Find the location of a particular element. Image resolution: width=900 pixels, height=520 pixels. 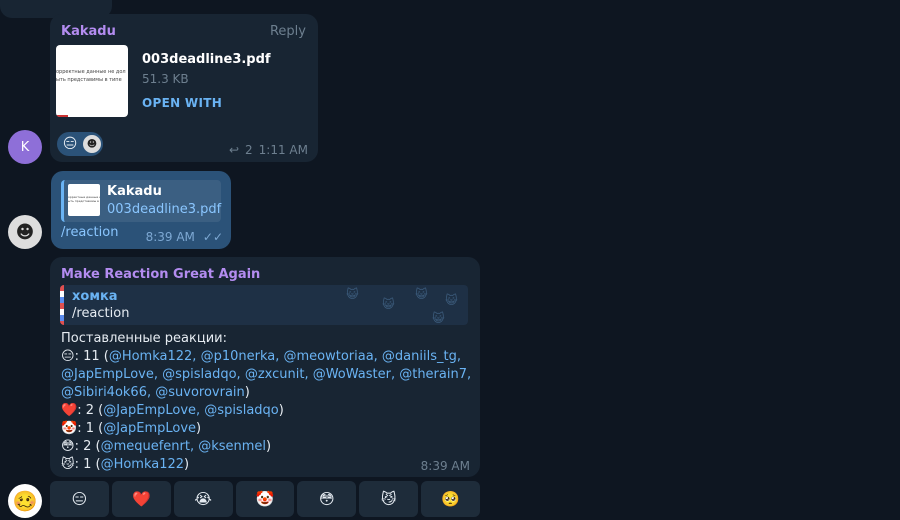

keyboard-button-expressionless: 😑 is located at coordinates (79, 499).